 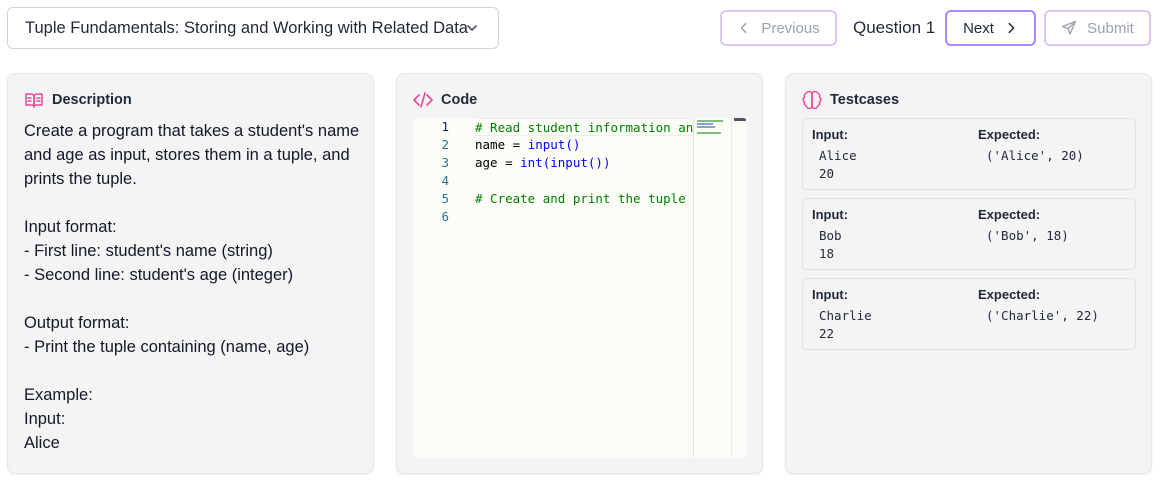 What do you see at coordinates (845, 324) in the screenshot?
I see `testcase-input-value: Charlie 22` at bounding box center [845, 324].